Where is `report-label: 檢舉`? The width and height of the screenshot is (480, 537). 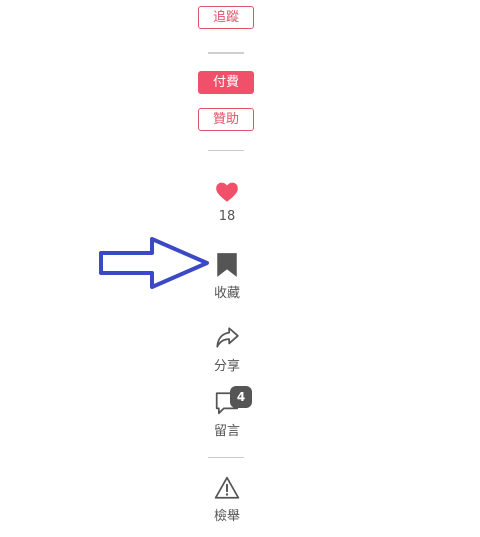 report-label: 檢舉 is located at coordinates (226, 516).